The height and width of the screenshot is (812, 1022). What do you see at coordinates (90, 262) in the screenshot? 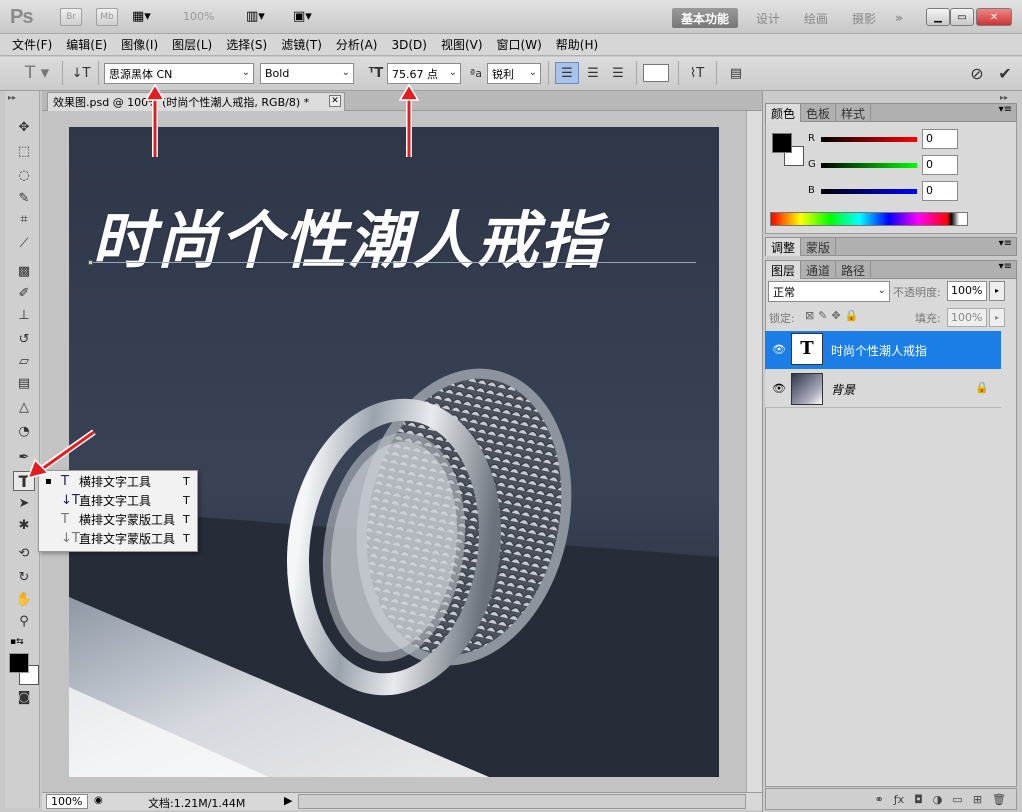
I see `text-anchor-handle` at bounding box center [90, 262].